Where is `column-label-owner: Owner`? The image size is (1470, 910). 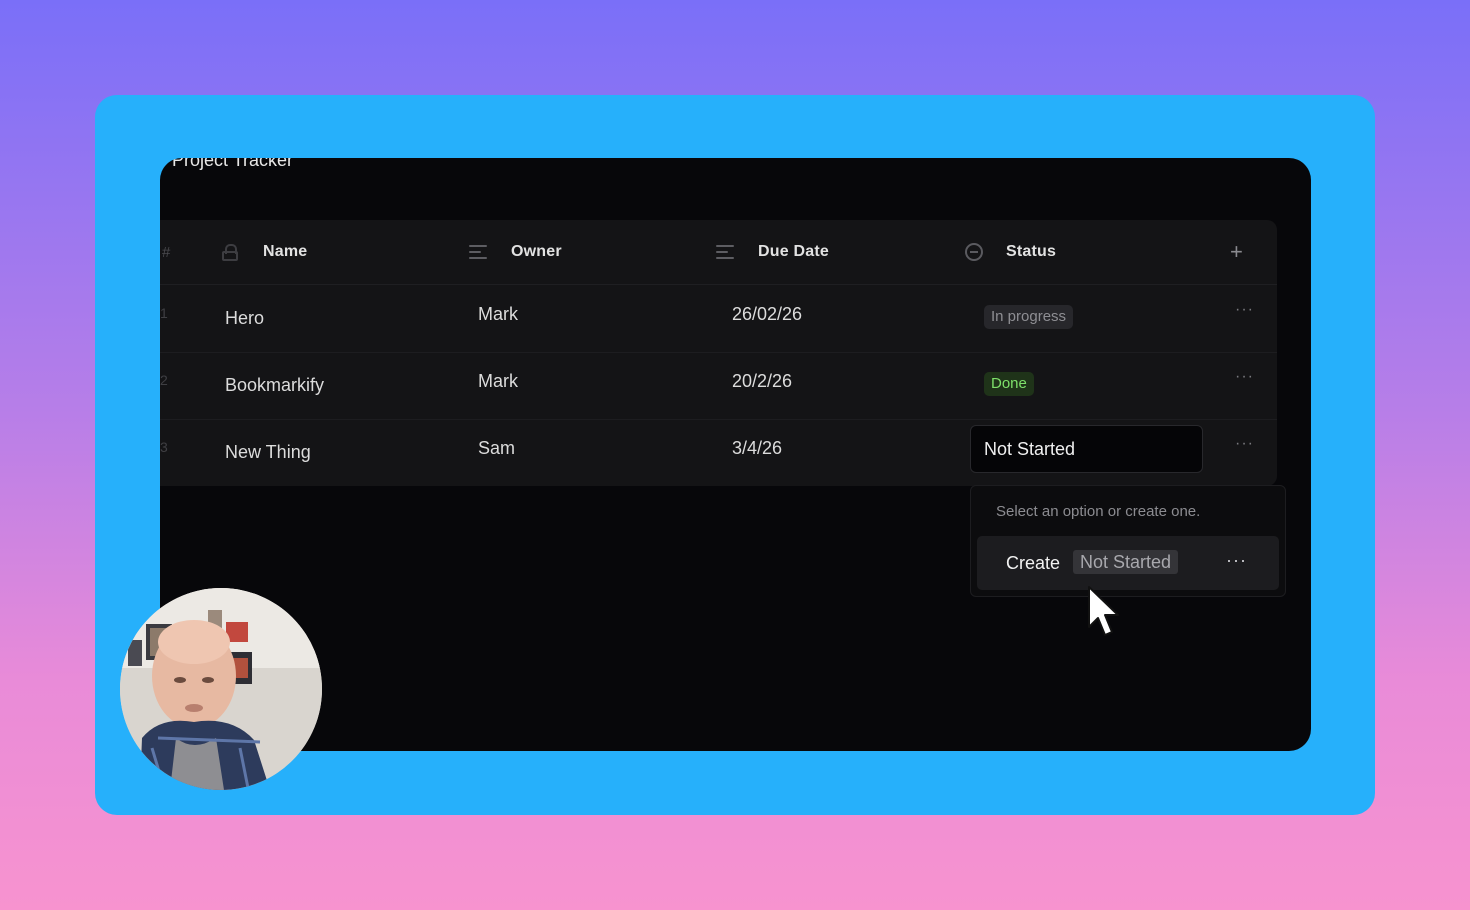 column-label-owner: Owner is located at coordinates (536, 251).